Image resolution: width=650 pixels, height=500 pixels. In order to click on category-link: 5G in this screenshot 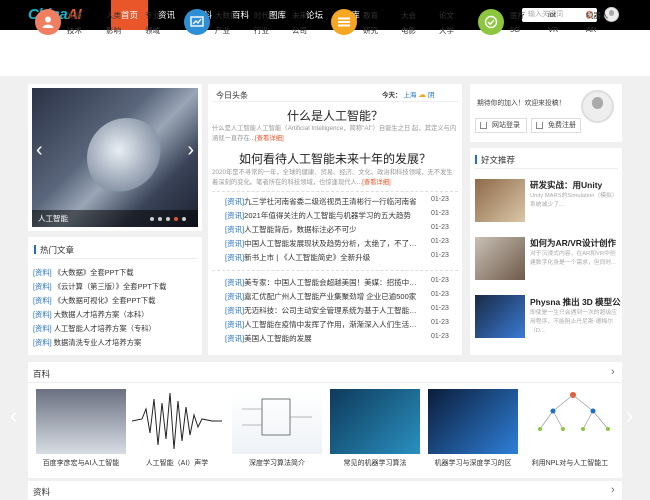, I will do `click(515, 29)`.